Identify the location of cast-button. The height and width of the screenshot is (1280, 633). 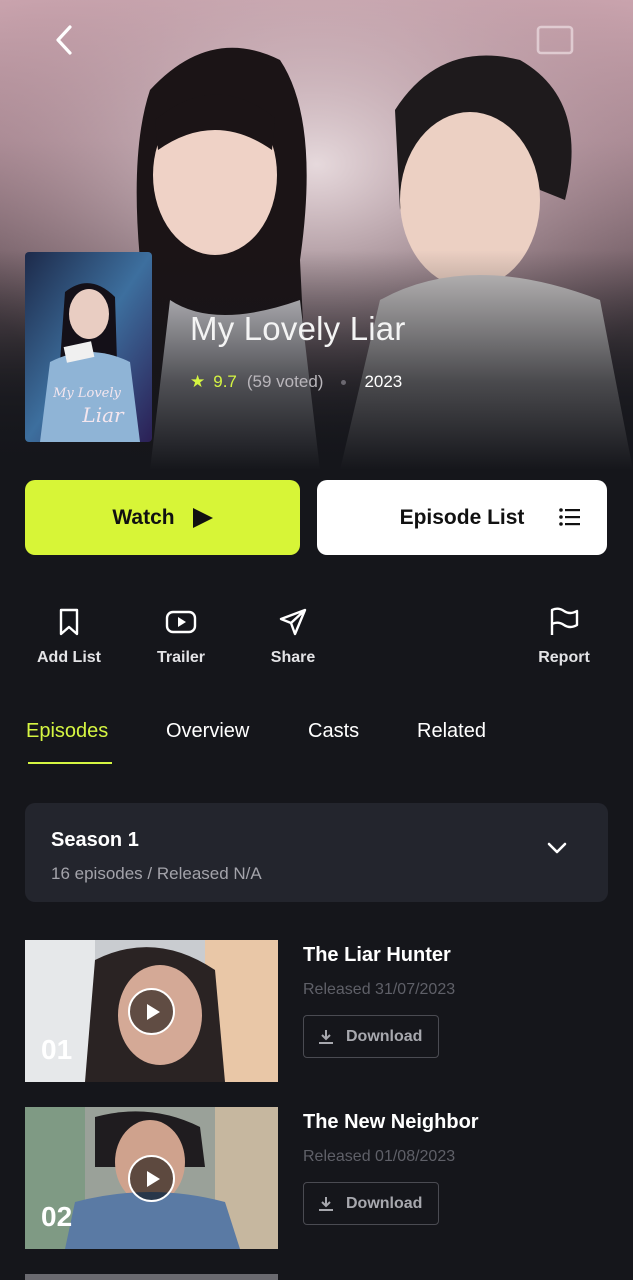
(555, 40).